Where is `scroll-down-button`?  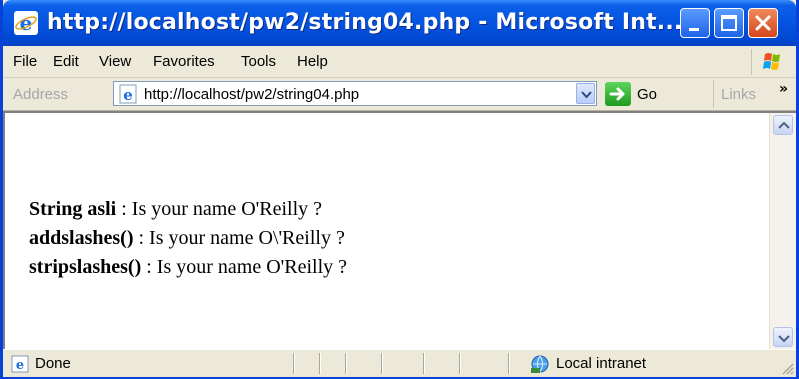
scroll-down-button is located at coordinates (783, 337).